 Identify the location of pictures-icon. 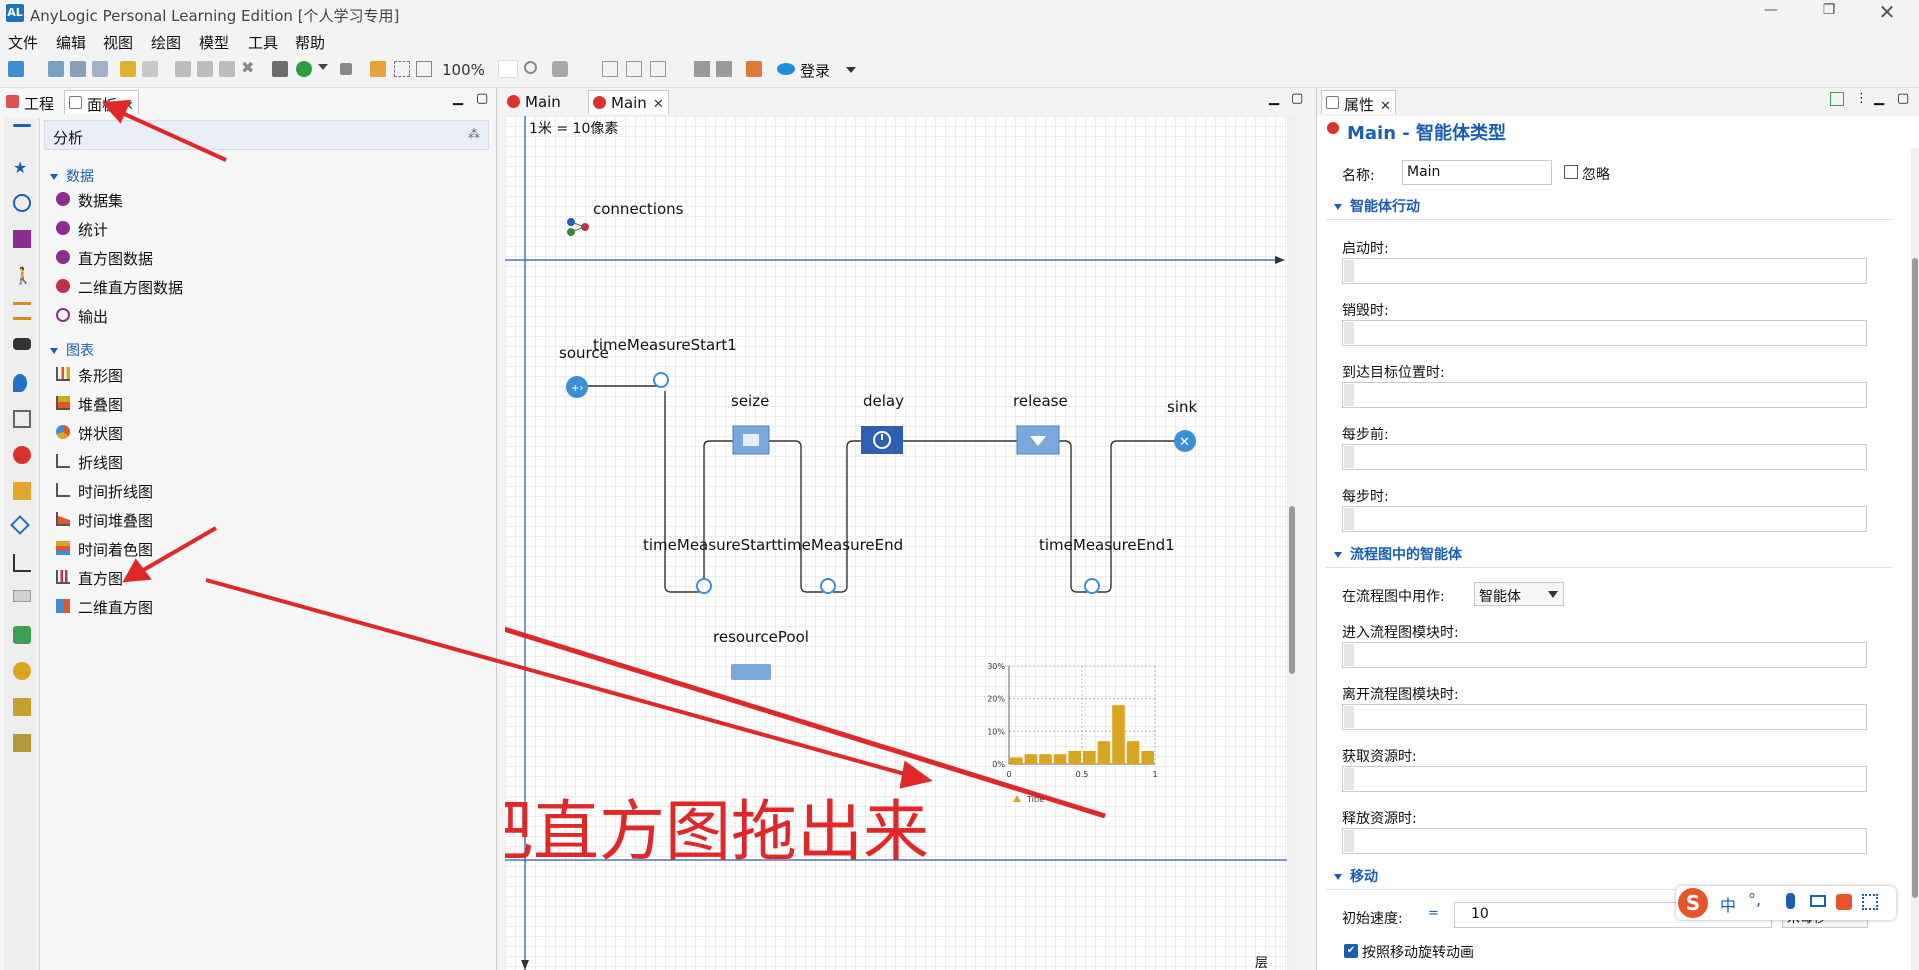
(22, 671).